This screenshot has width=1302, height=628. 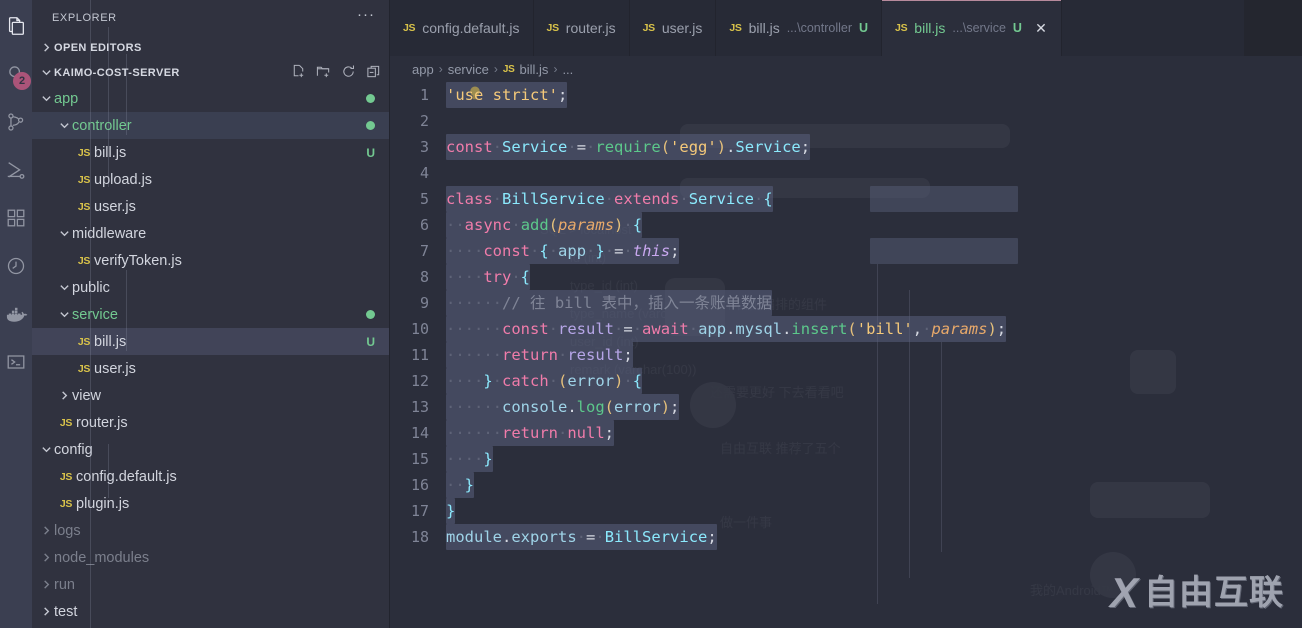 What do you see at coordinates (370, 314) in the screenshot?
I see `folder-change-indicator` at bounding box center [370, 314].